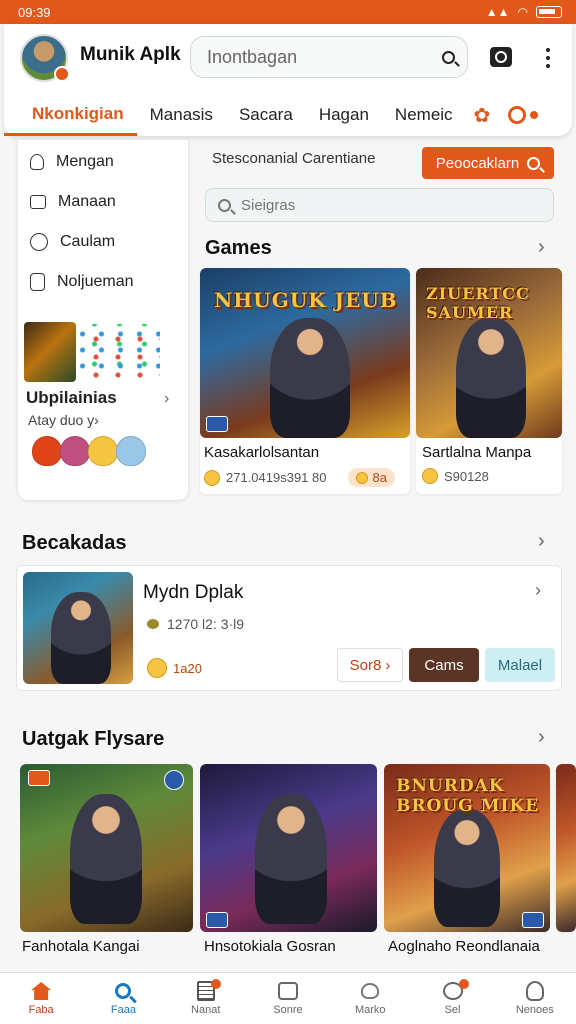 The width and height of the screenshot is (576, 1024). What do you see at coordinates (488, 163) in the screenshot?
I see `promo-search-button: Peoocaklarn` at bounding box center [488, 163].